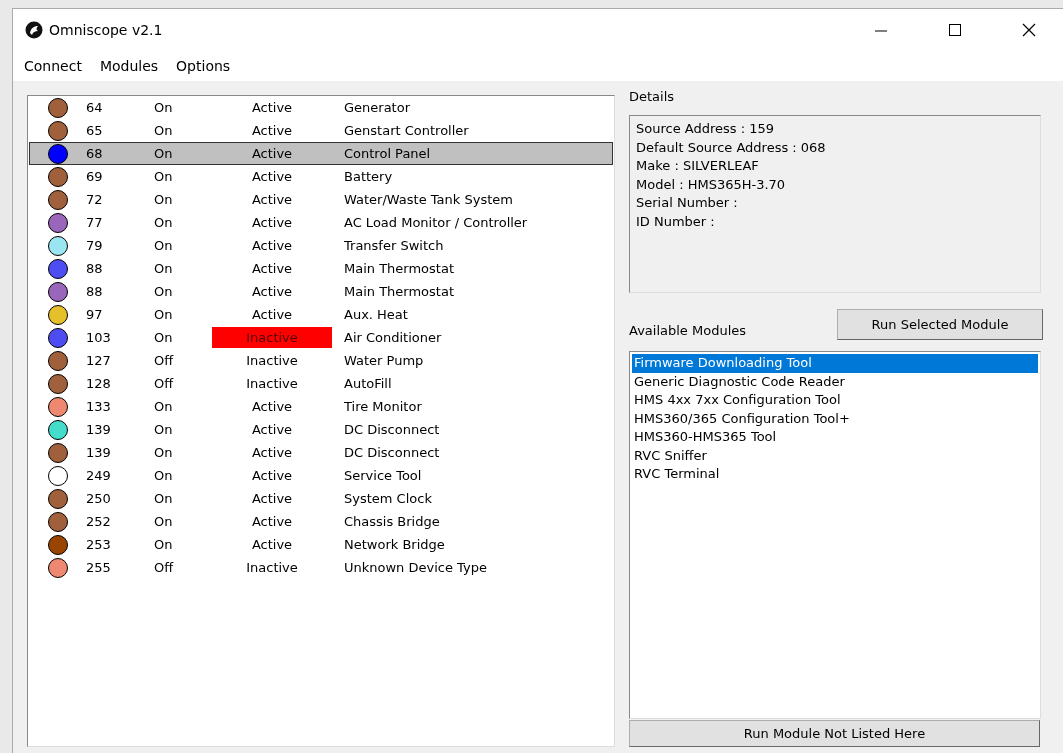  What do you see at coordinates (129, 66) in the screenshot?
I see `menu-item: Modules` at bounding box center [129, 66].